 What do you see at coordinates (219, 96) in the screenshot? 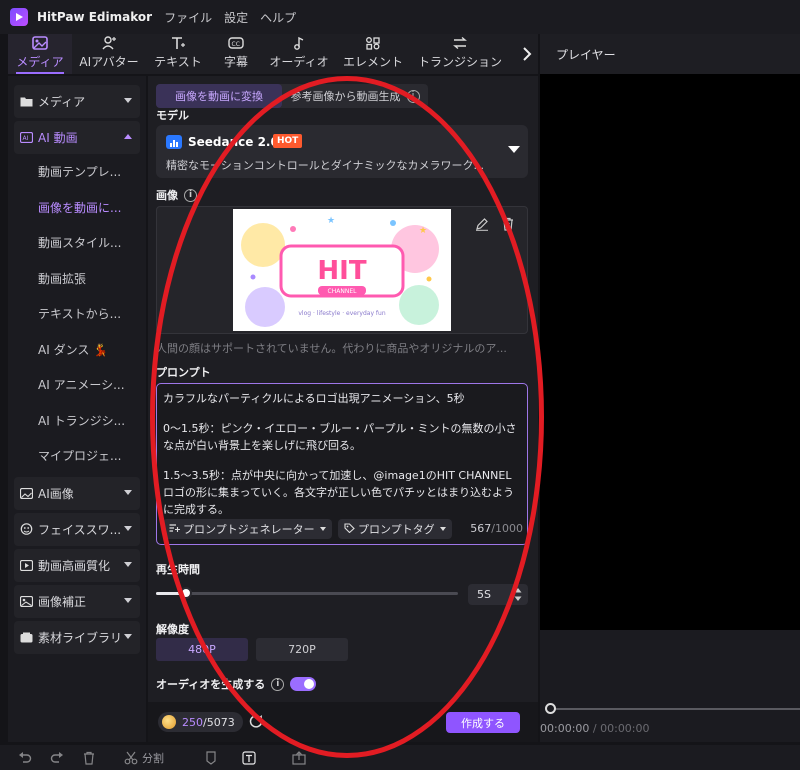
I see `tab-image-to-video: 画像を動画に変換` at bounding box center [219, 96].